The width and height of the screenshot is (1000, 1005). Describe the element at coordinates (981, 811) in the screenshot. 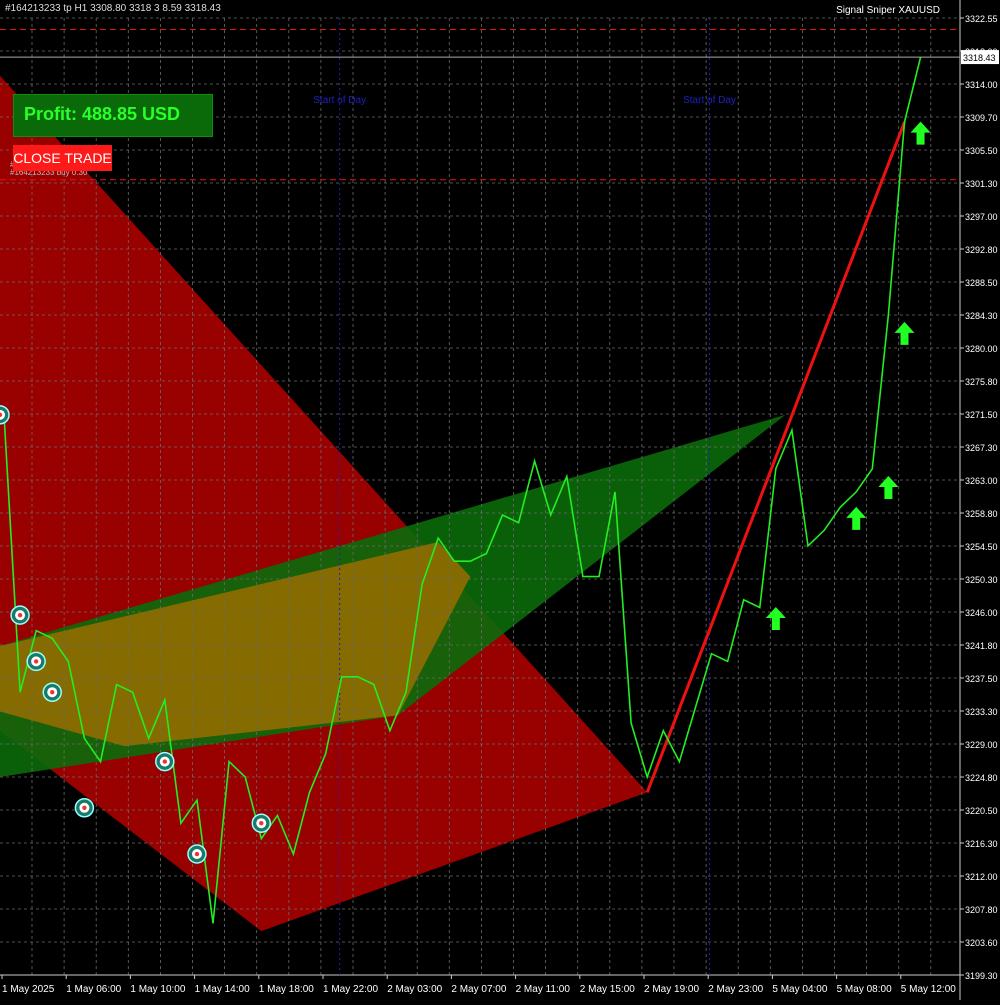

I see `y-tick-label: 3220.50` at that location.